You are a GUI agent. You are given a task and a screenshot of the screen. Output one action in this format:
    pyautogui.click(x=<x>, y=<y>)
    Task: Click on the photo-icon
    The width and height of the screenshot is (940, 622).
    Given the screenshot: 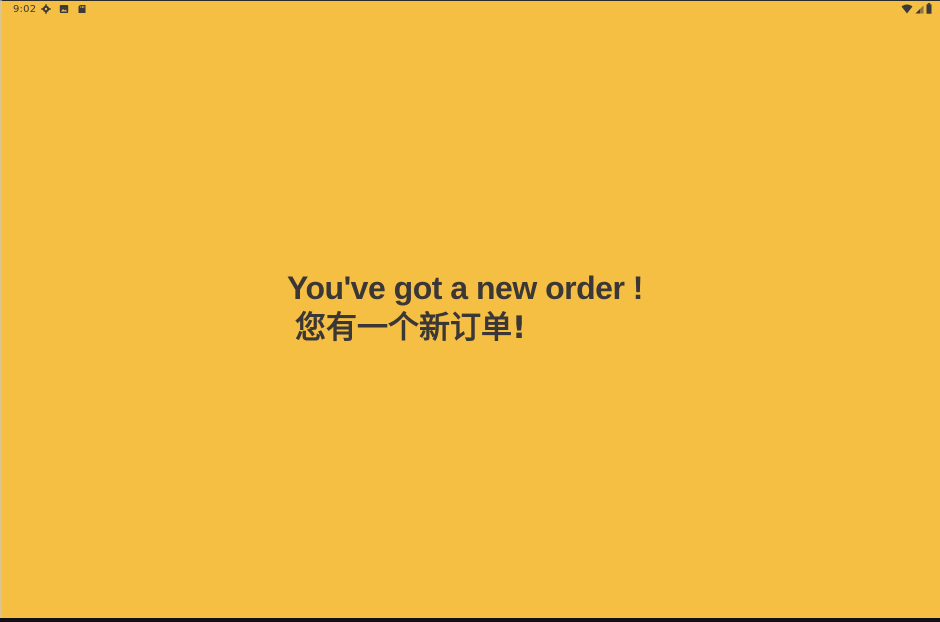 What is the action you would take?
    pyautogui.click(x=64, y=9)
    